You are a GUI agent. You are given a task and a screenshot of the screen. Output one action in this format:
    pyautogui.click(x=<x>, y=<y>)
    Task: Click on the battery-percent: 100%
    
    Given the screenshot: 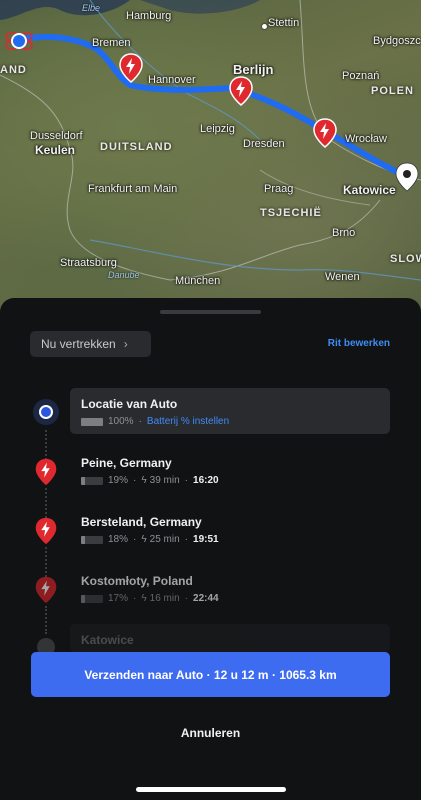 What is the action you would take?
    pyautogui.click(x=121, y=421)
    